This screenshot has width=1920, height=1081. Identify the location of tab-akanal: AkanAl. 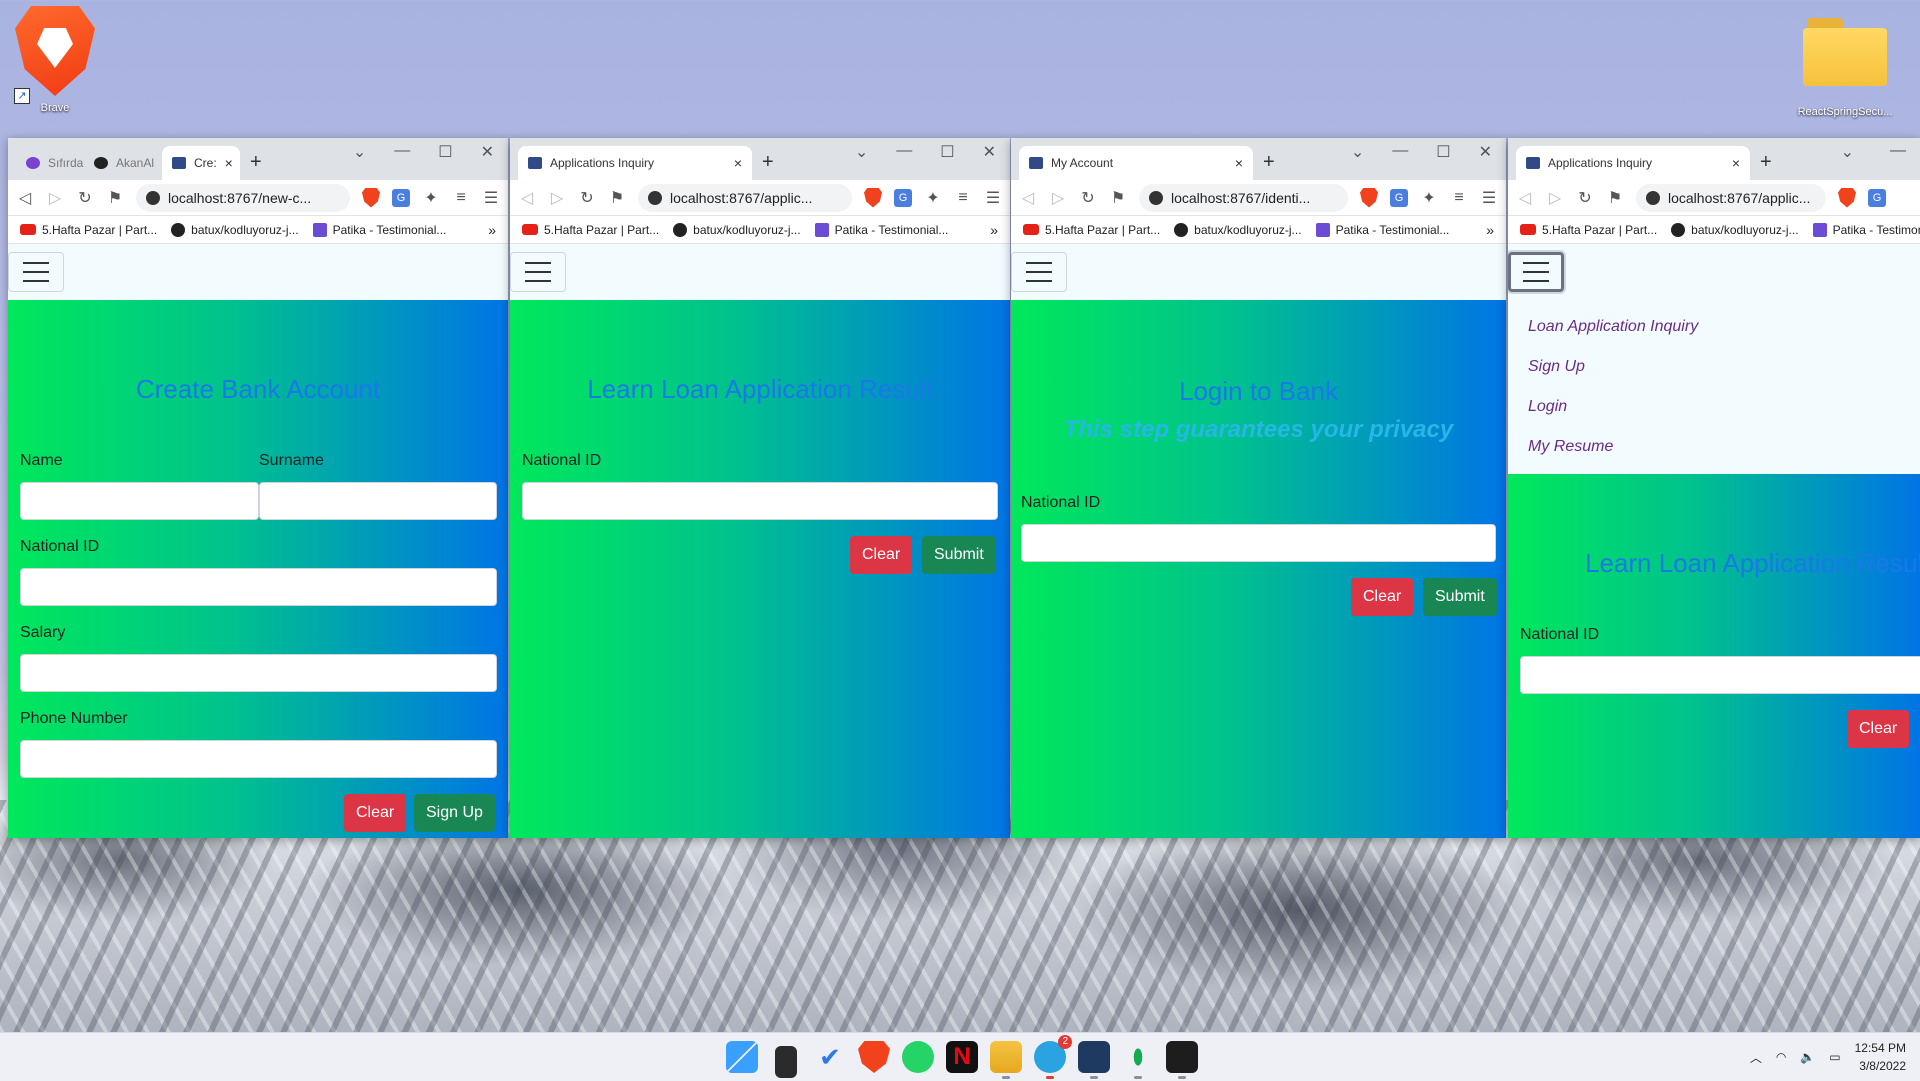
(123, 163).